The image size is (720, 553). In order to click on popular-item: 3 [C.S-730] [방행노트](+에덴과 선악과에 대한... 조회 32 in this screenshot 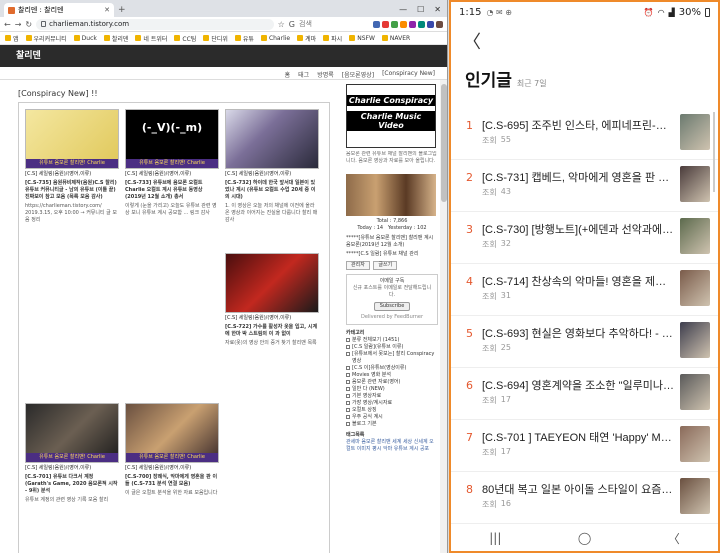, I will do `click(584, 238)`.